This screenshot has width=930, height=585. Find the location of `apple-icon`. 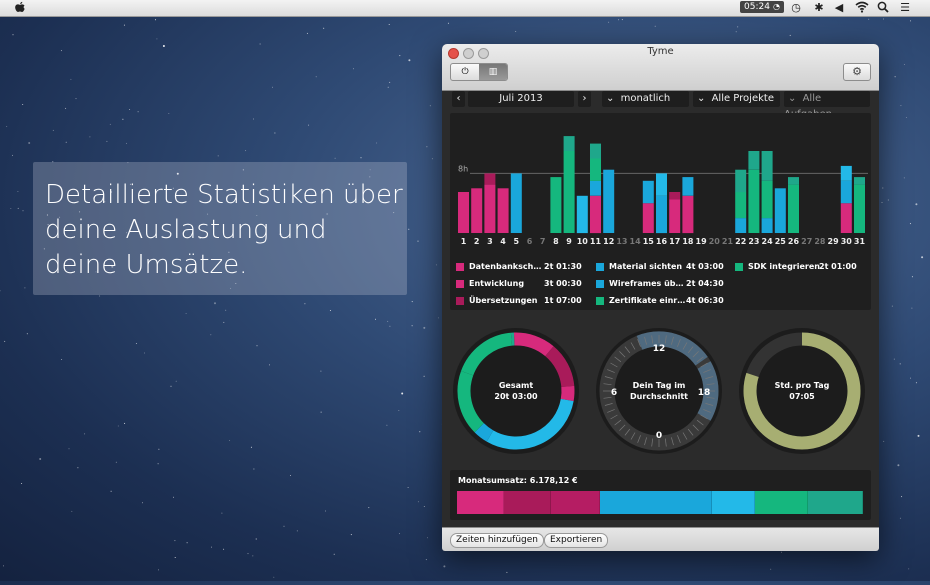

apple-icon is located at coordinates (20, 7).